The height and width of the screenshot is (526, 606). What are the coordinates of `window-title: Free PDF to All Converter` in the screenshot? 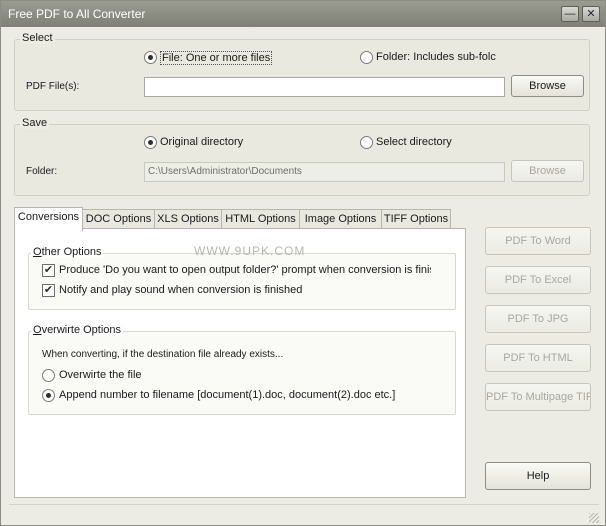 It's located at (77, 14).